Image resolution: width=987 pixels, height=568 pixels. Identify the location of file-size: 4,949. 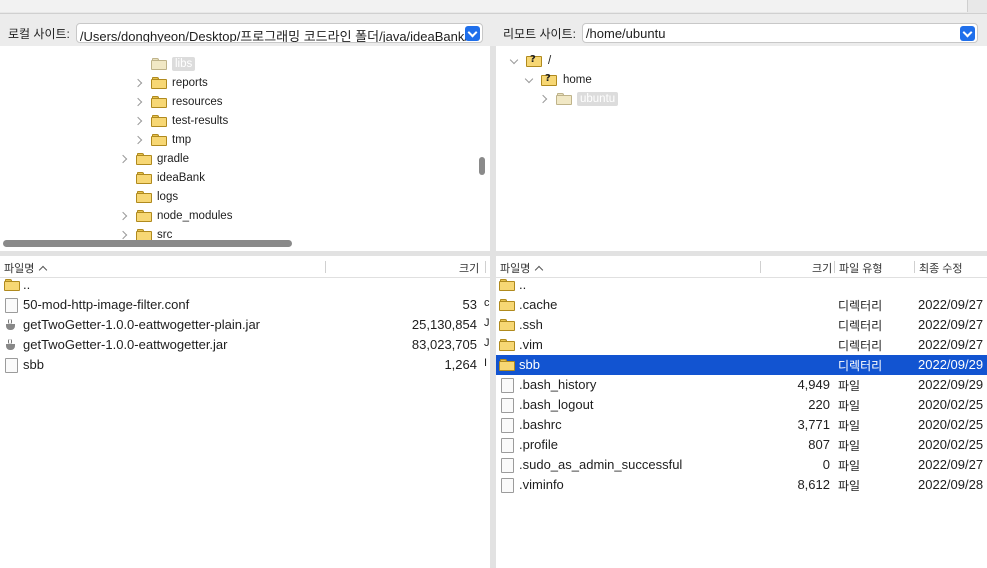
(813, 384).